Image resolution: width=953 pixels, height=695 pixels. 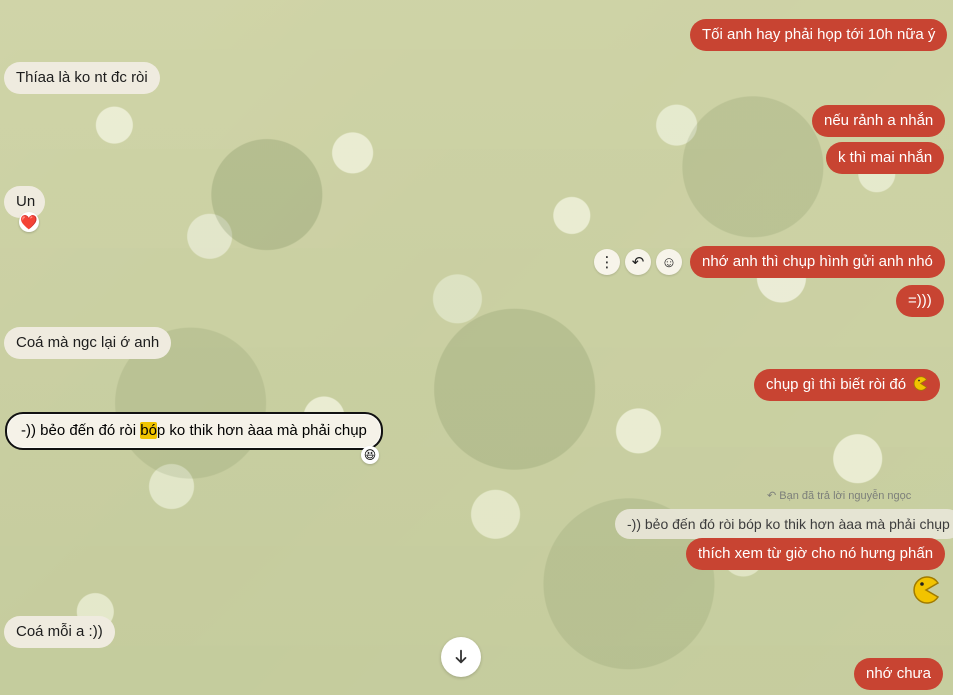 What do you see at coordinates (82, 78) in the screenshot?
I see `message-incoming: Thíaa là ko nt đc ròi` at bounding box center [82, 78].